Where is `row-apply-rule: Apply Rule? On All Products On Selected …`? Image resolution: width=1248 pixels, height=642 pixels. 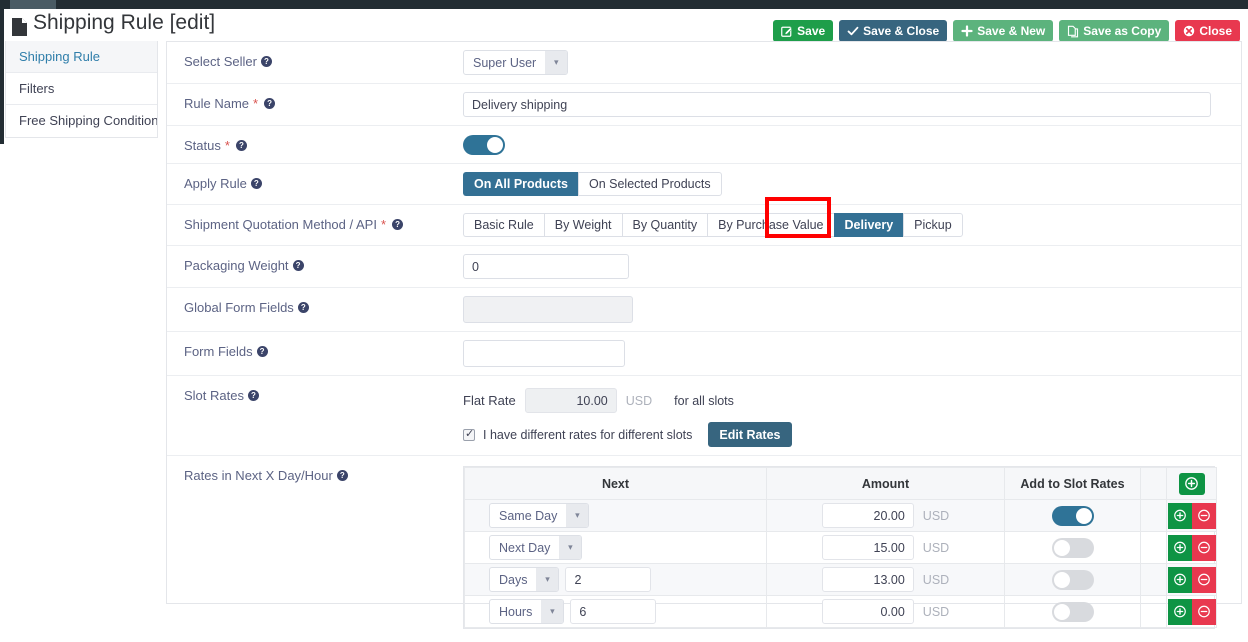
row-apply-rule: Apply Rule? On All Products On Selected … is located at coordinates (704, 184).